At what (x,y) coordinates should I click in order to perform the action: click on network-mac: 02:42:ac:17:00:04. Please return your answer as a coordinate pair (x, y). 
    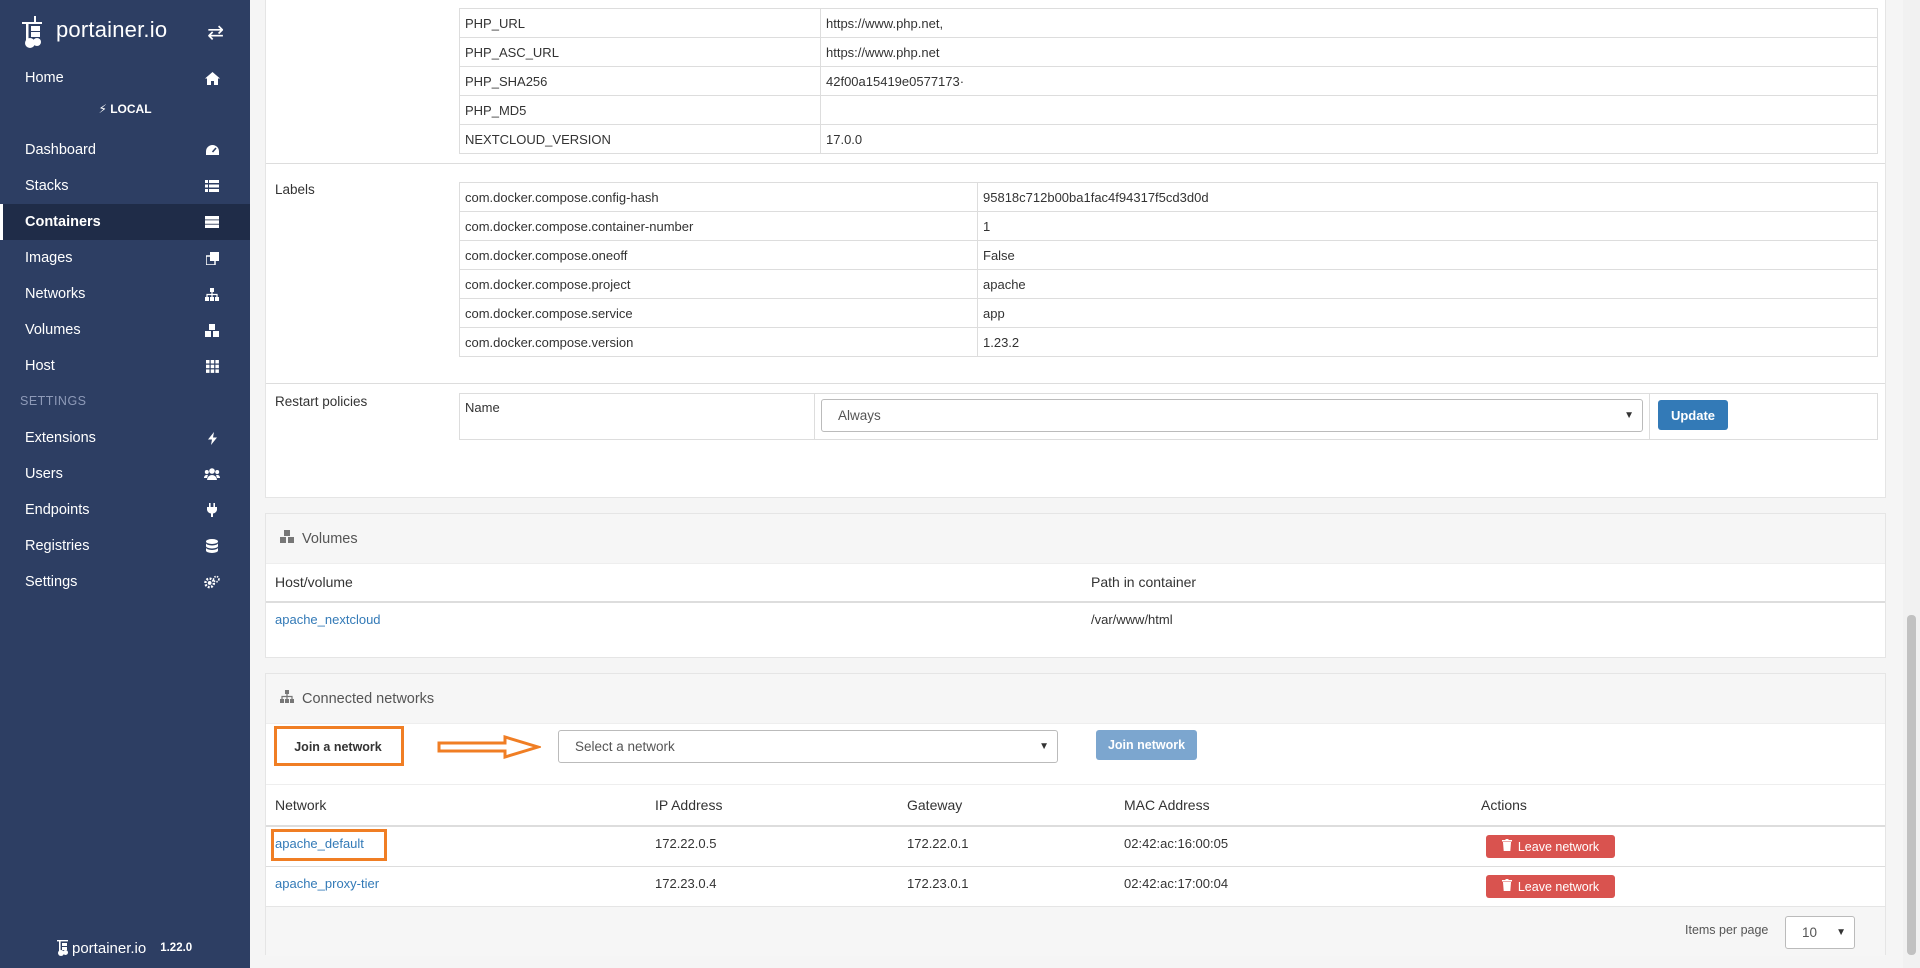
    Looking at the image, I should click on (1176, 883).